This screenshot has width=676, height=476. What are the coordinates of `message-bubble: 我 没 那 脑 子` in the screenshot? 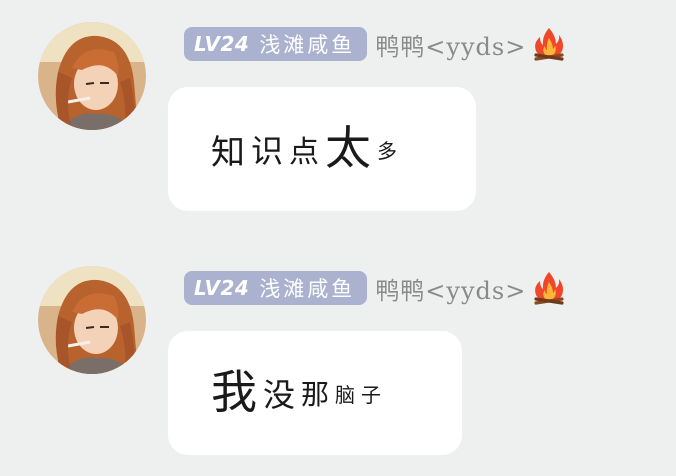 It's located at (315, 393).